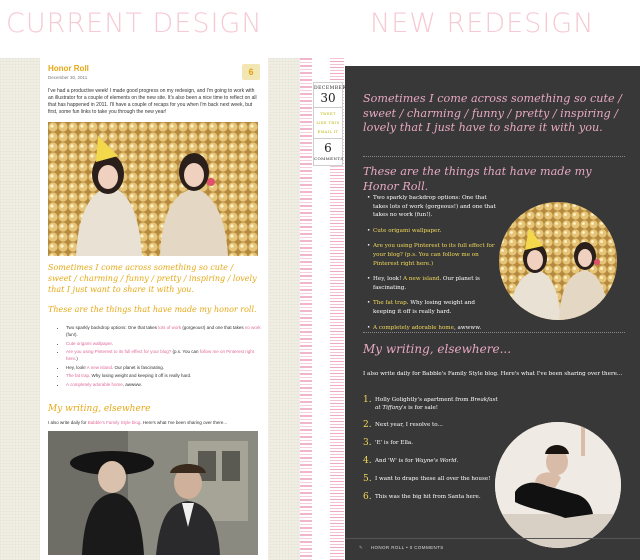  What do you see at coordinates (154, 68) in the screenshot?
I see `post-title-link: Honor Roll` at bounding box center [154, 68].